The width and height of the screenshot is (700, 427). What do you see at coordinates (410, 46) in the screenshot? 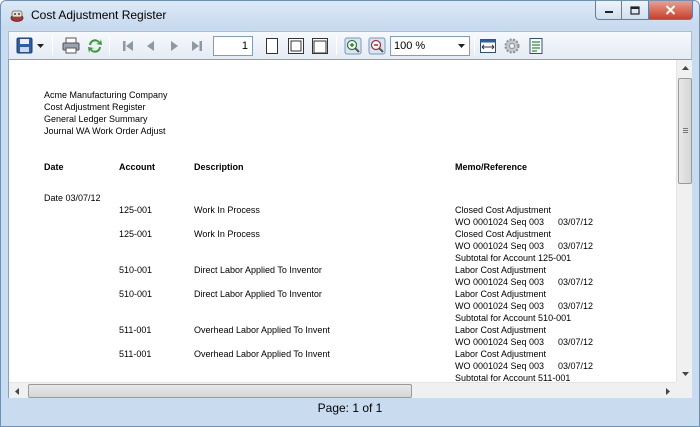
I see `zoom-value: 100 %` at bounding box center [410, 46].